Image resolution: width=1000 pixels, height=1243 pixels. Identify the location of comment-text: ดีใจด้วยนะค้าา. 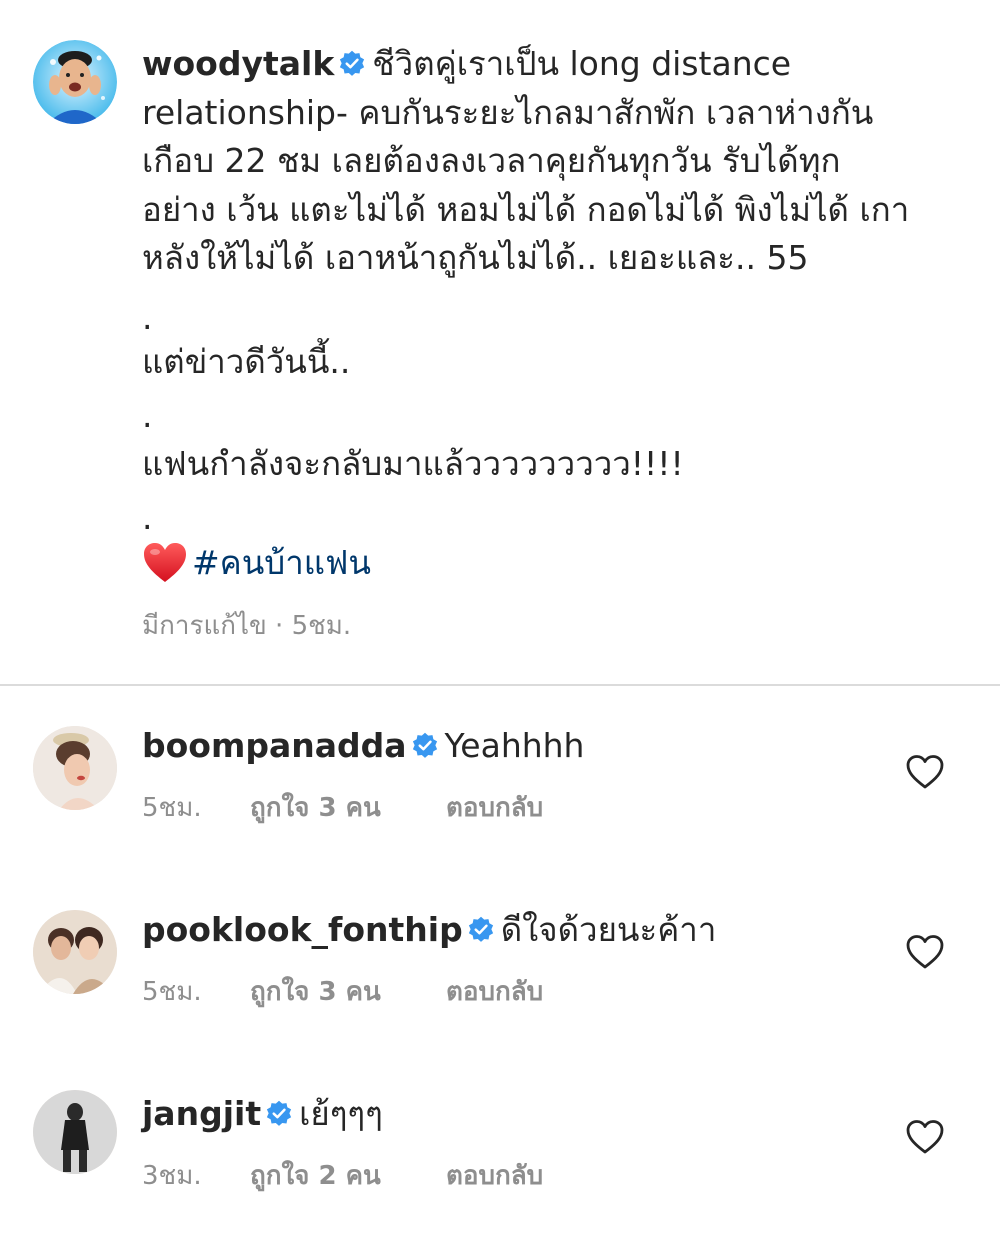
(608, 929).